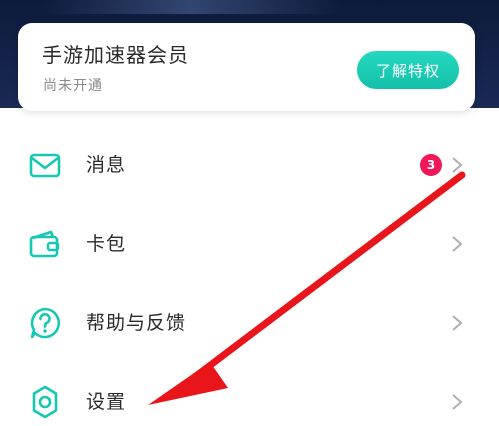 This screenshot has height=426, width=499. I want to click on message-envelope-icon, so click(45, 165).